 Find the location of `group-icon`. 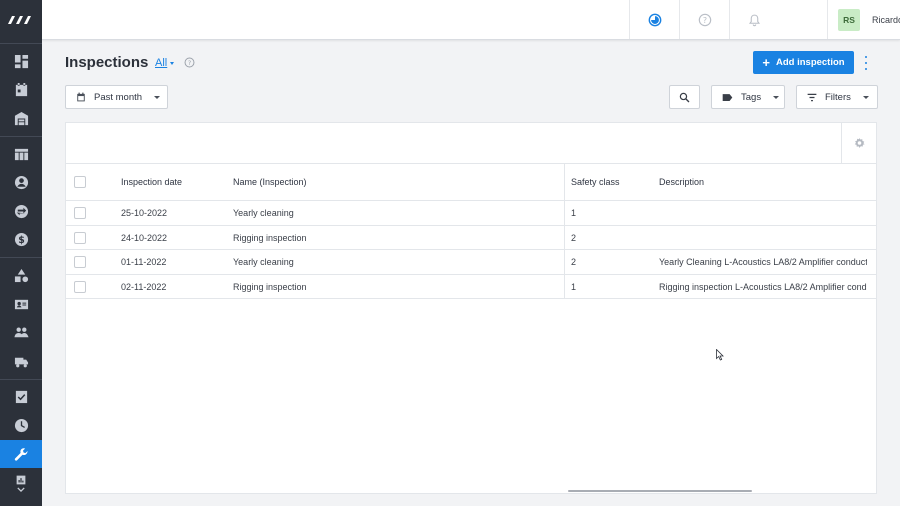

group-icon is located at coordinates (21, 332).